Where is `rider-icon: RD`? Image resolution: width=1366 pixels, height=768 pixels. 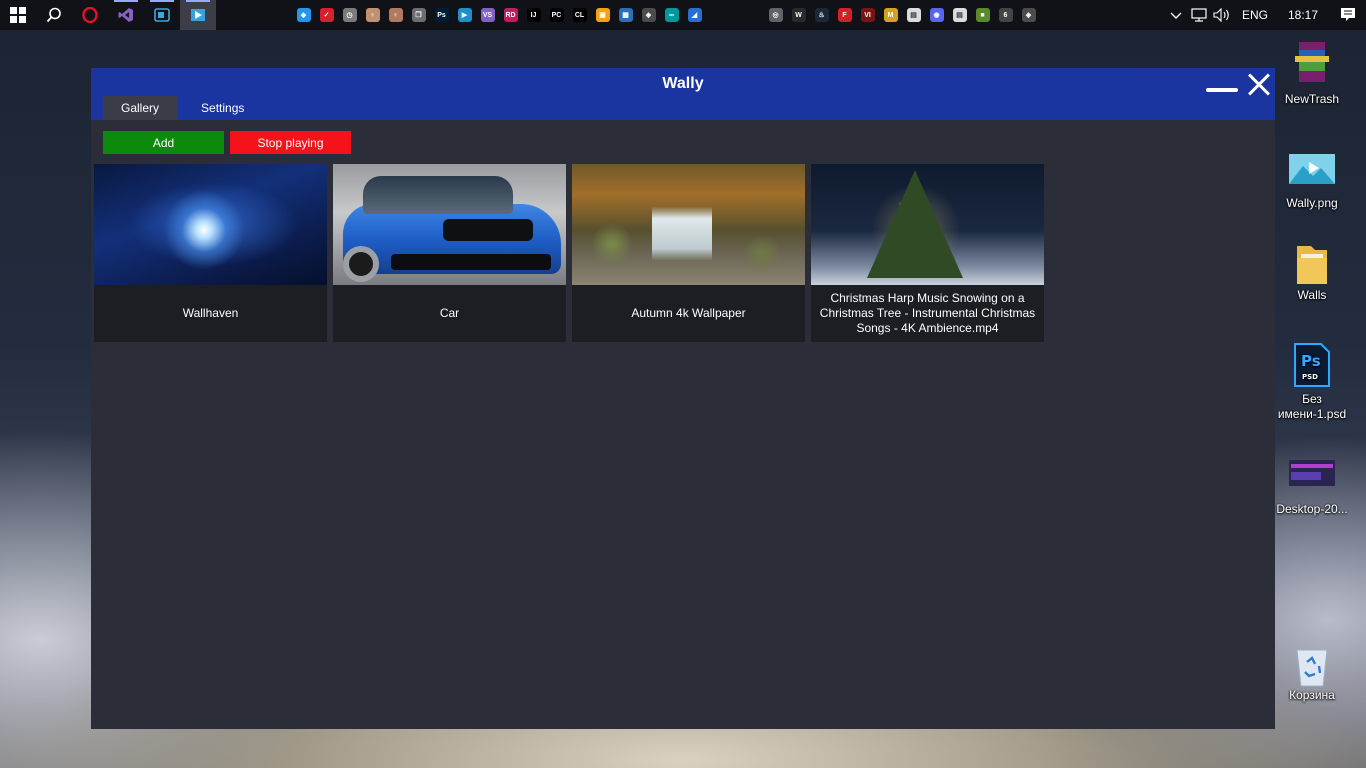
rider-icon: RD is located at coordinates (510, 15).